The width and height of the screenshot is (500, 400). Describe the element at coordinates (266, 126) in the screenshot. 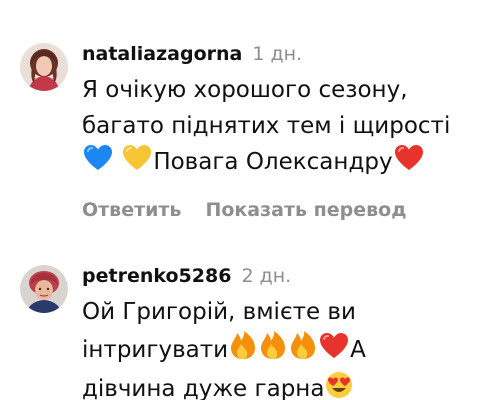

I see `comment-text-line: багато піднятих тем і щирості` at that location.